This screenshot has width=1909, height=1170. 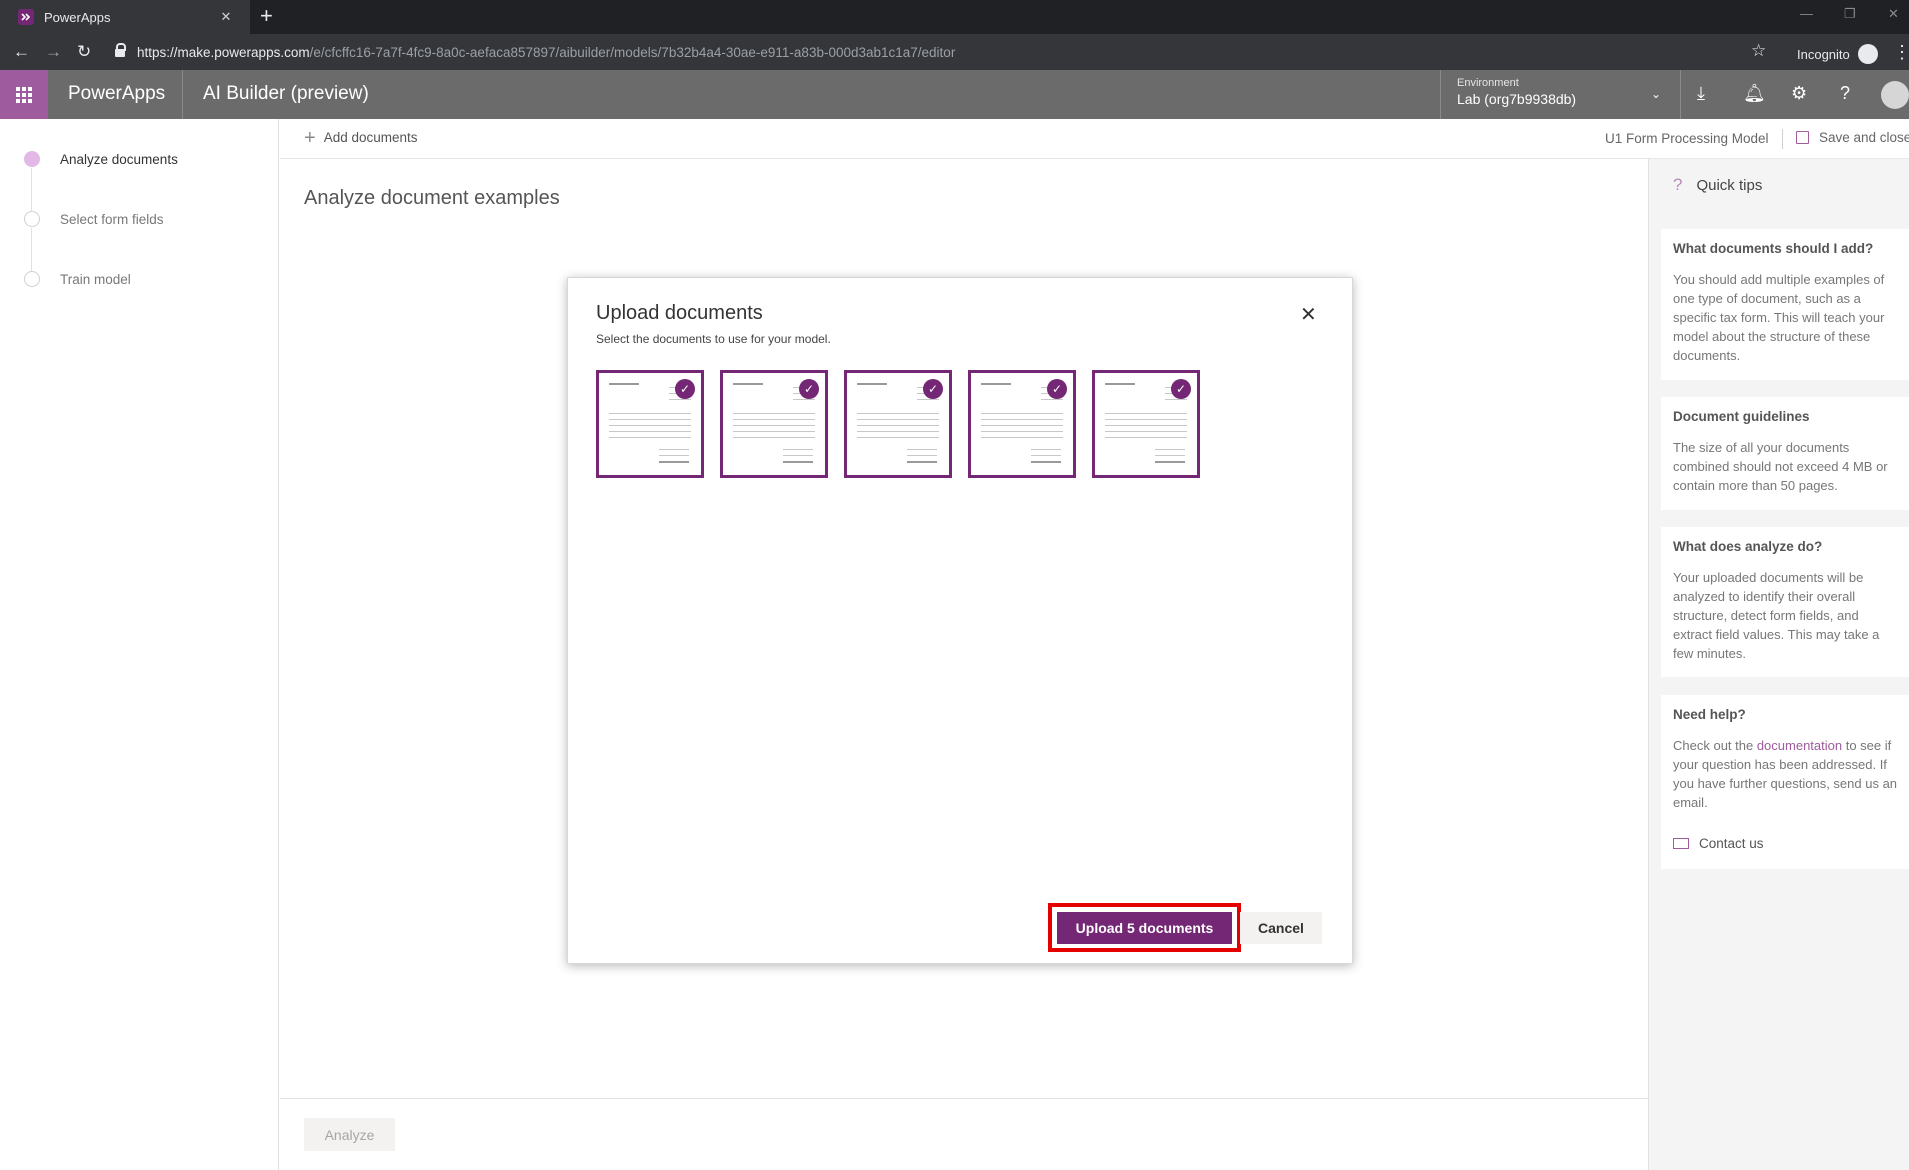 I want to click on tab-close-icon: ✕, so click(x=226, y=17).